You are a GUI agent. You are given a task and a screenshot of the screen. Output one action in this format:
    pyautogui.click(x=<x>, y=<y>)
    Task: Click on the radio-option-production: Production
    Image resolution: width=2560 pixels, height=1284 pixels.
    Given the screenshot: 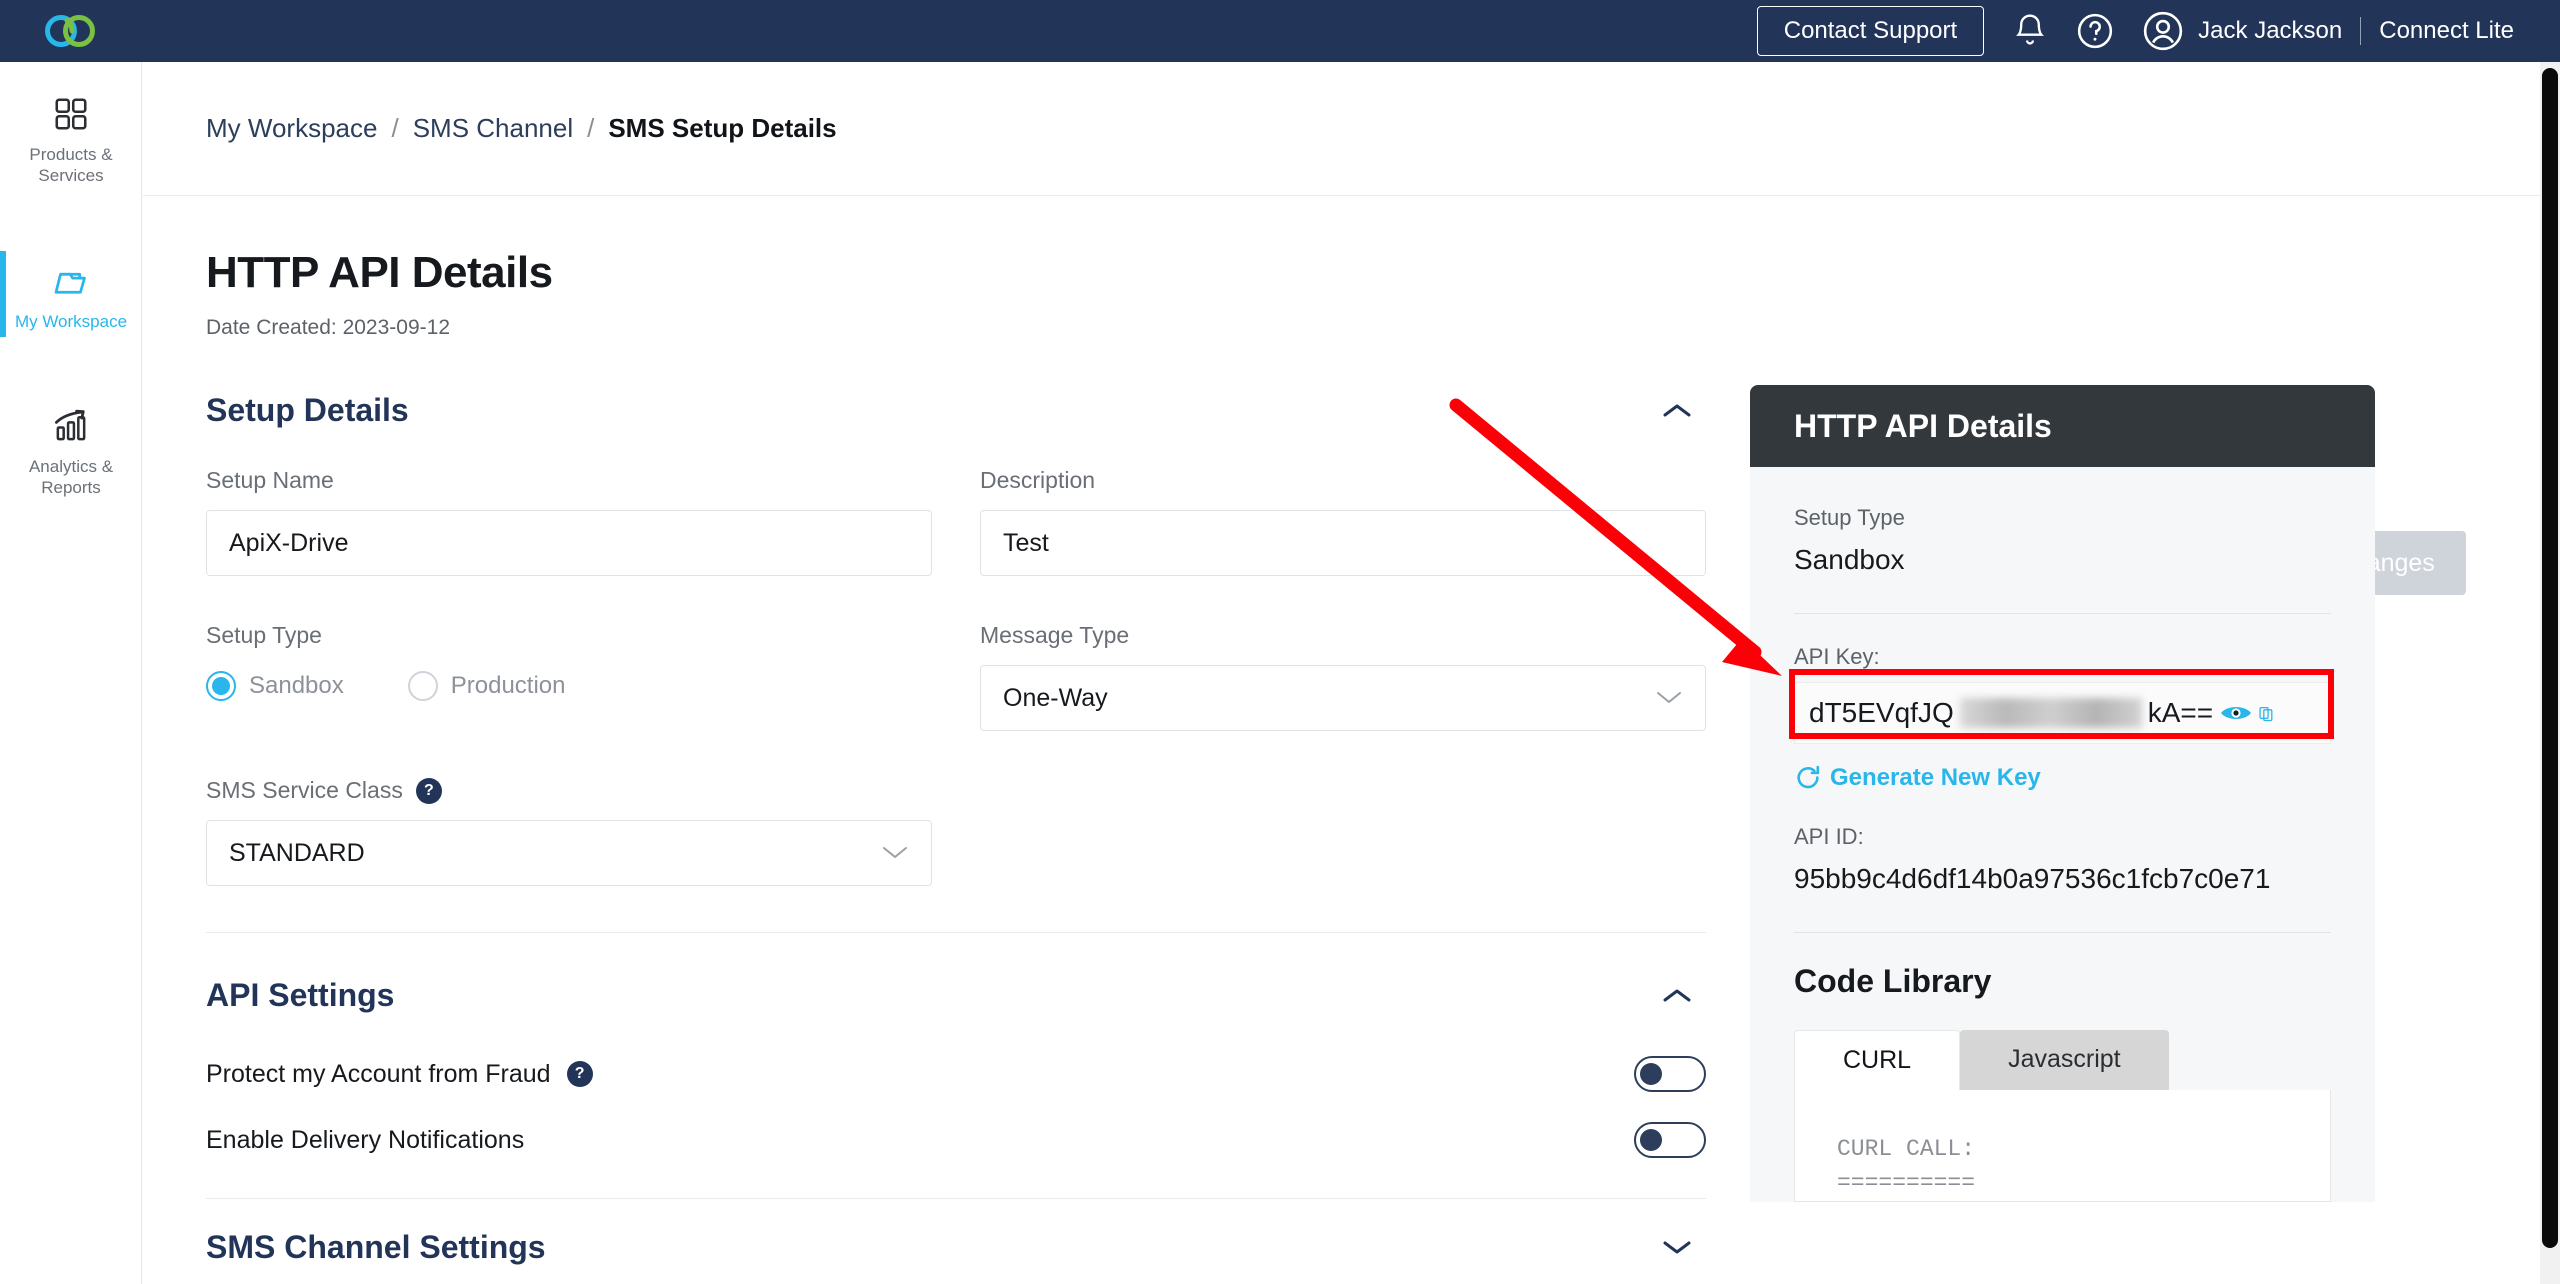 What is the action you would take?
    pyautogui.click(x=486, y=686)
    